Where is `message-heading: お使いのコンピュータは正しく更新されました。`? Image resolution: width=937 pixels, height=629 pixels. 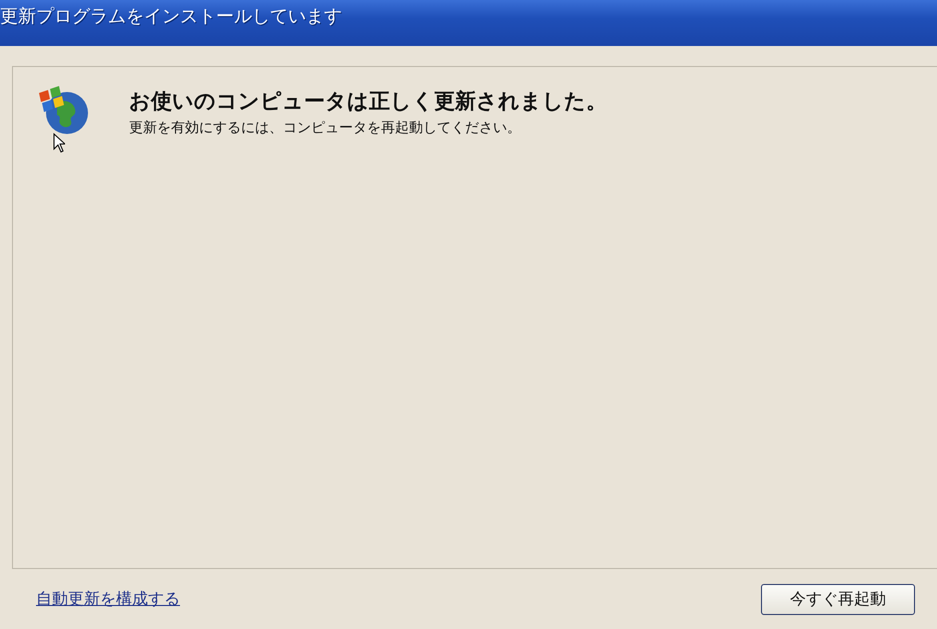 message-heading: お使いのコンピュータは正しく更新されました。 is located at coordinates (368, 101).